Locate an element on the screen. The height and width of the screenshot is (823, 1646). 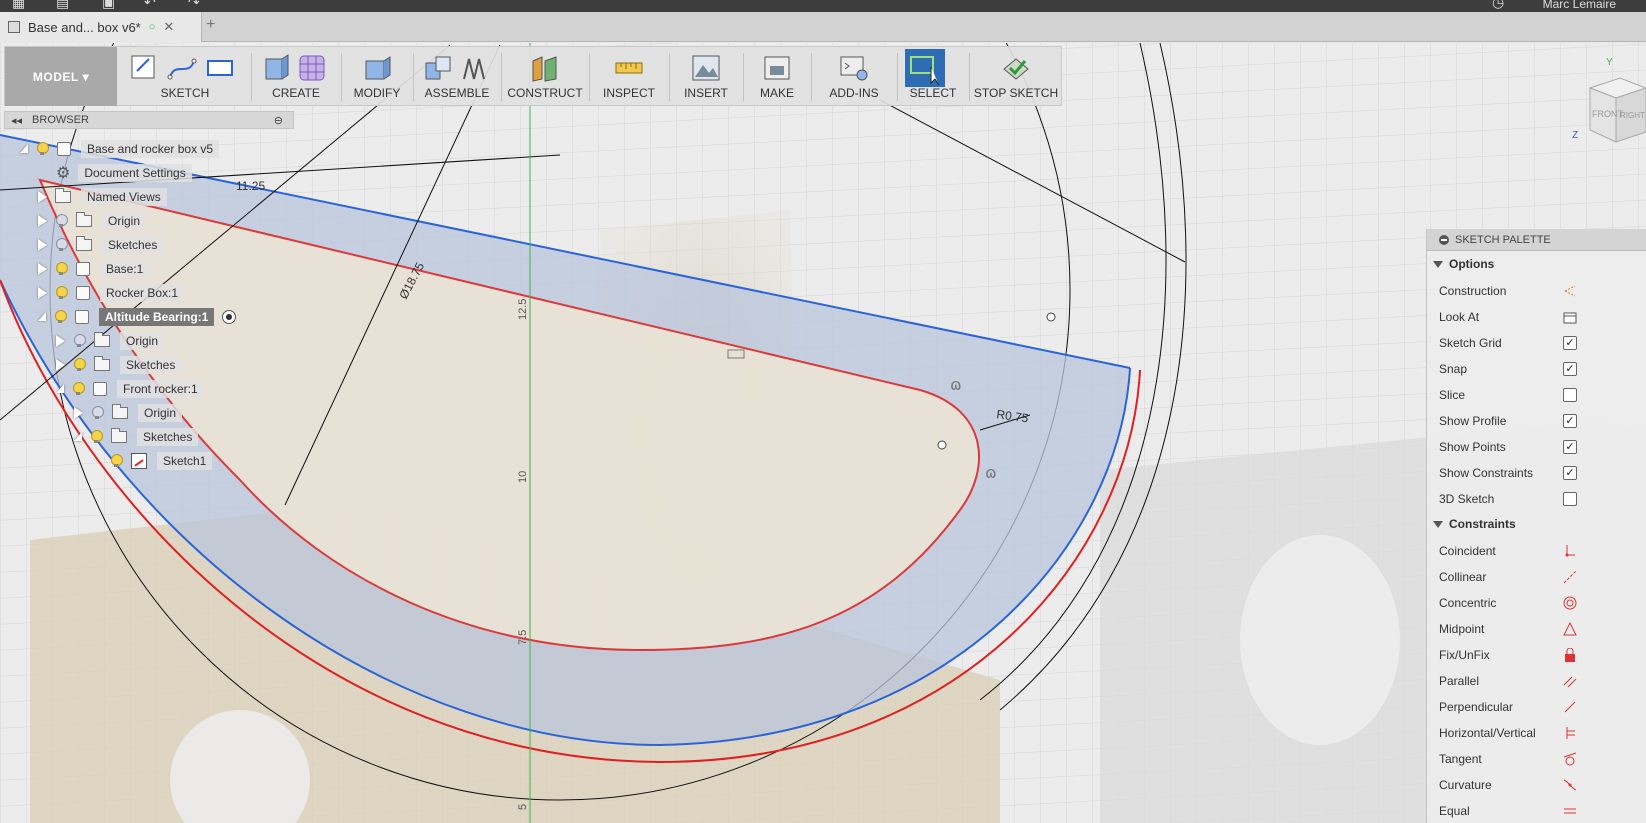
insert-image-icon is located at coordinates (706, 68).